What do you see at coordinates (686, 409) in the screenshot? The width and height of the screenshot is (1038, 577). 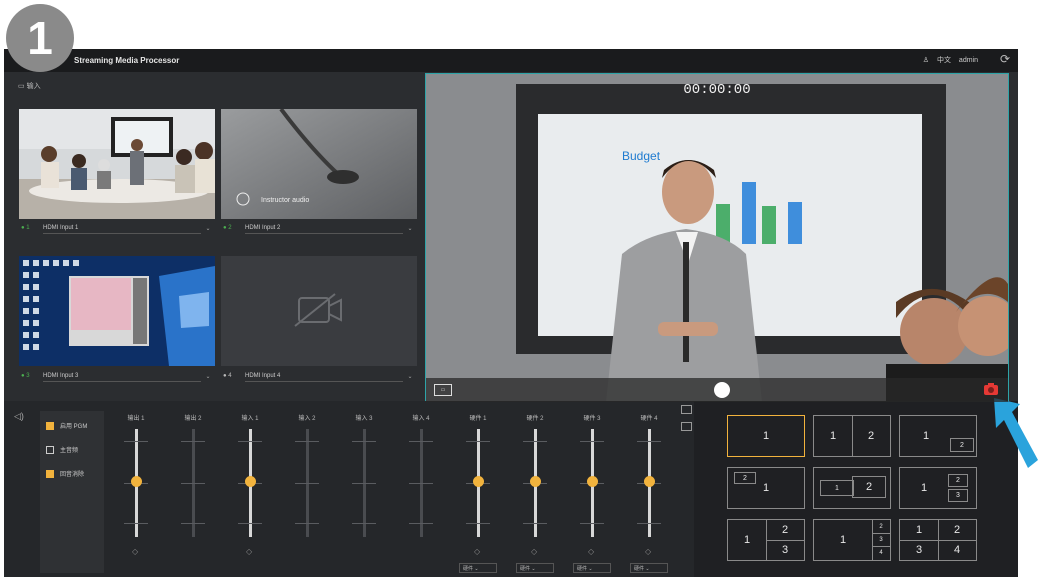 I see `layout-icon` at bounding box center [686, 409].